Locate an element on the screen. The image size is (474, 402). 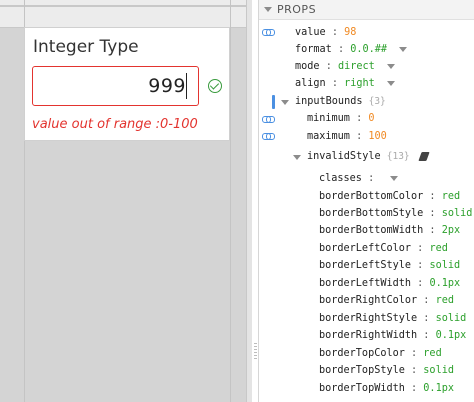
prop-row-borderTopWidth: borderTopWidth : 0.1px is located at coordinates (386, 389).